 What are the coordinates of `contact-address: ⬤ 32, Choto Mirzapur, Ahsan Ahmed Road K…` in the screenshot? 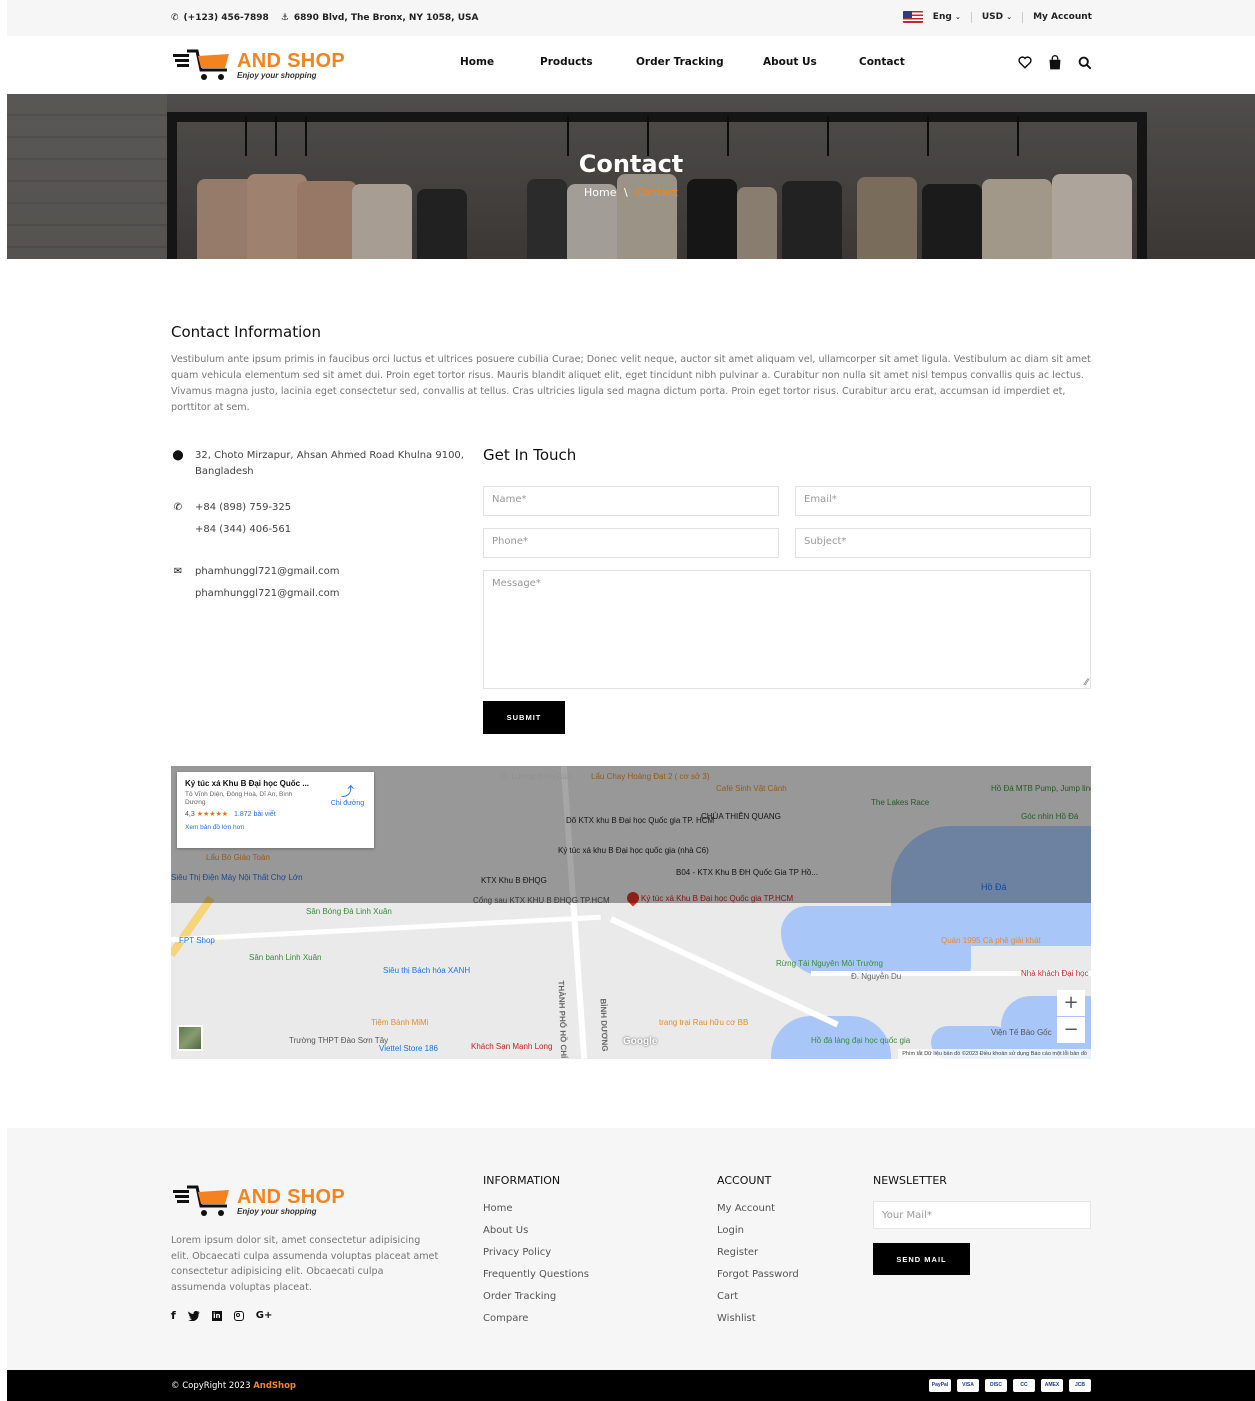 It's located at (321, 464).